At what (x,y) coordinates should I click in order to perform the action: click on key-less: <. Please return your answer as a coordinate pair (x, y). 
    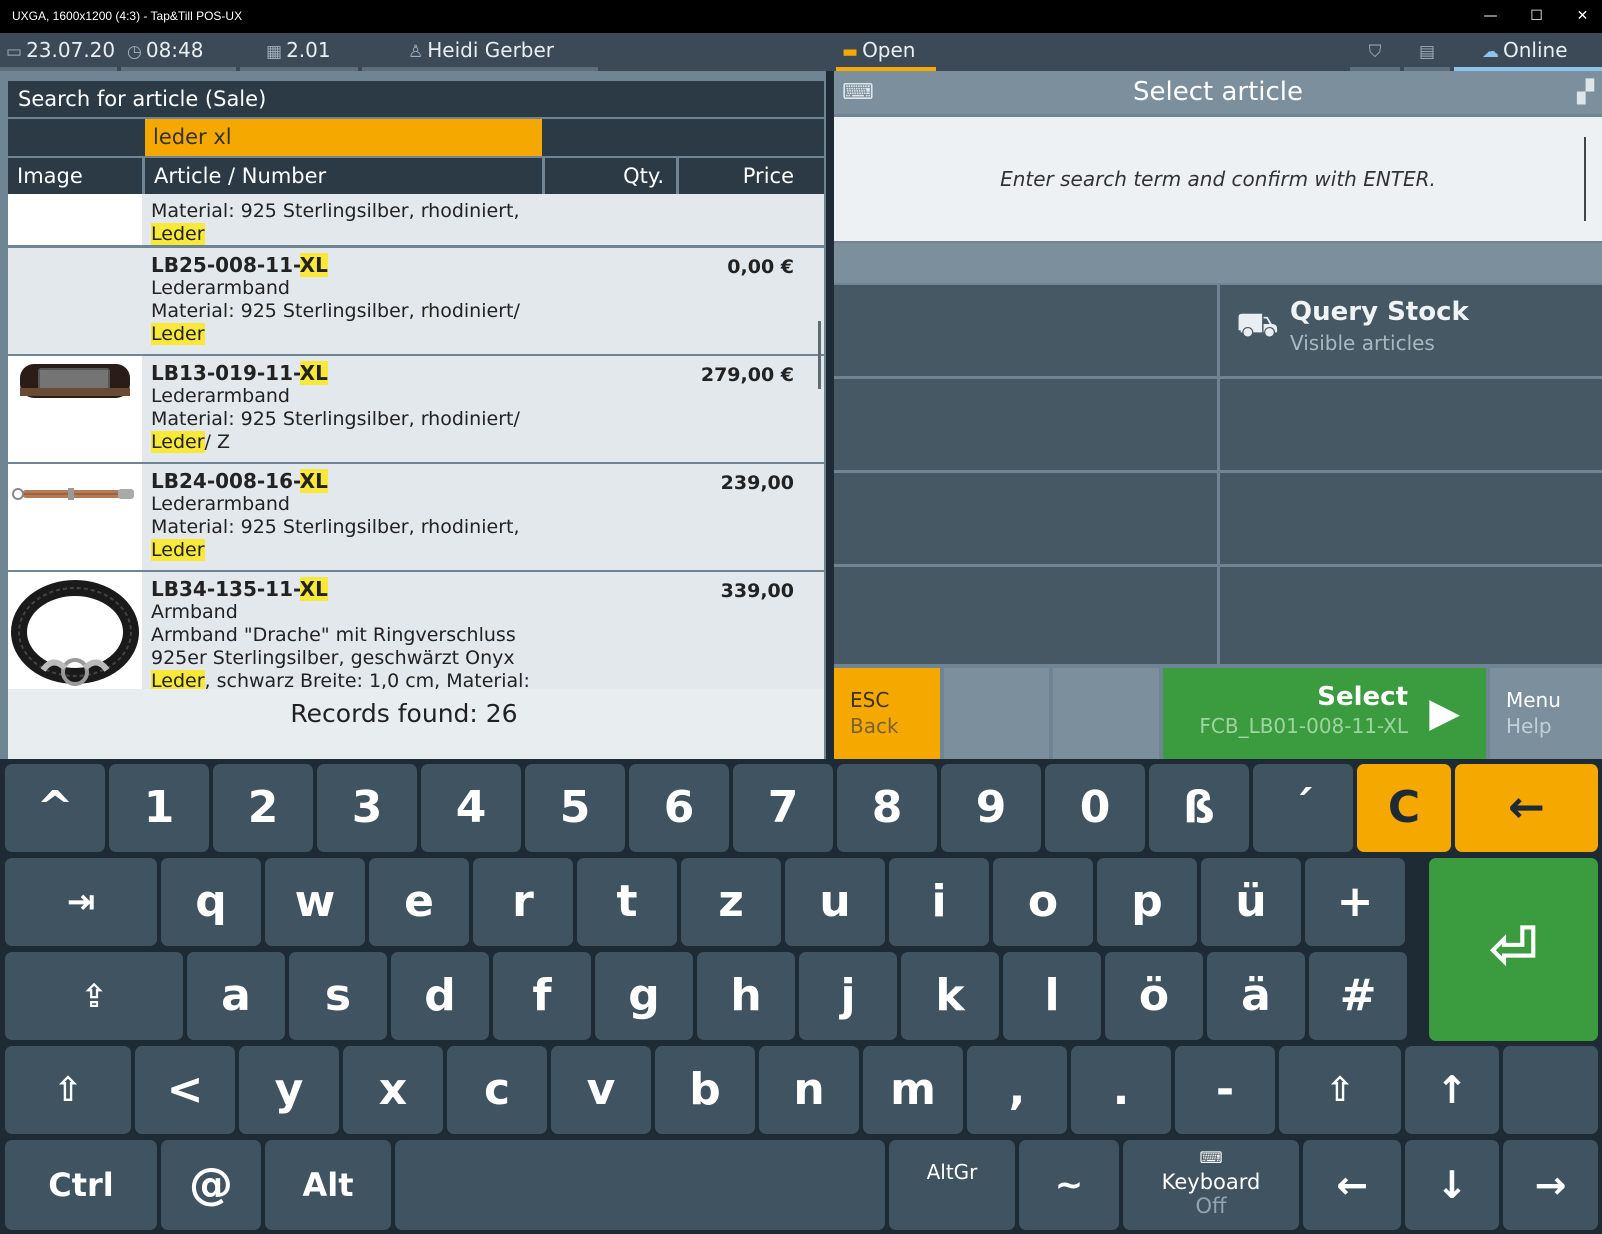
    Looking at the image, I should click on (185, 1090).